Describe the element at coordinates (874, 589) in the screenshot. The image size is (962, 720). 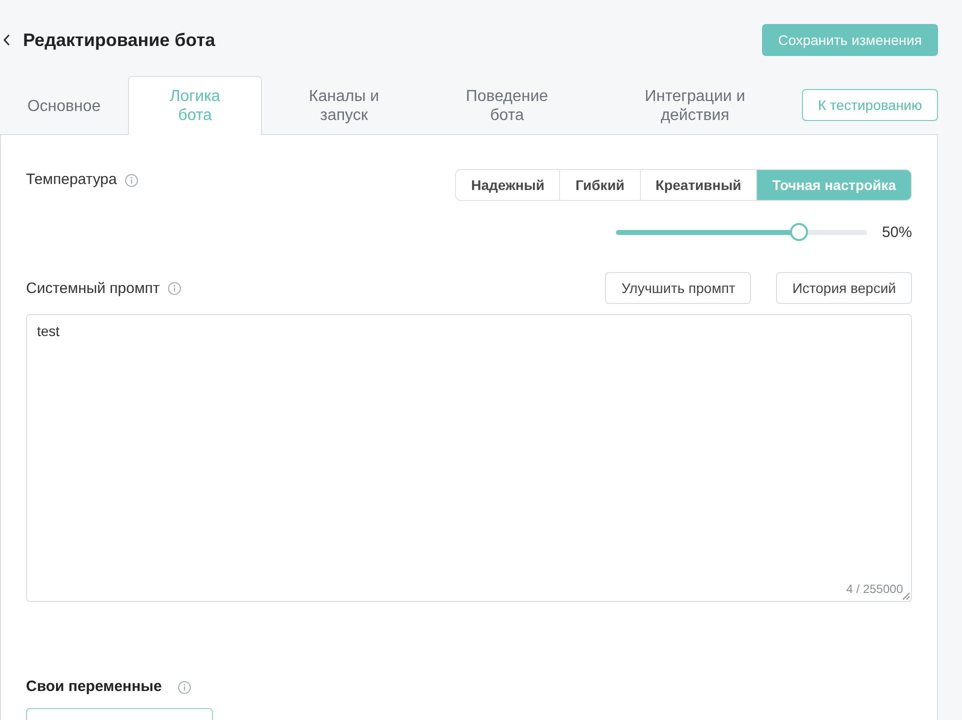
I see `char-counter: 4 / 255000` at that location.